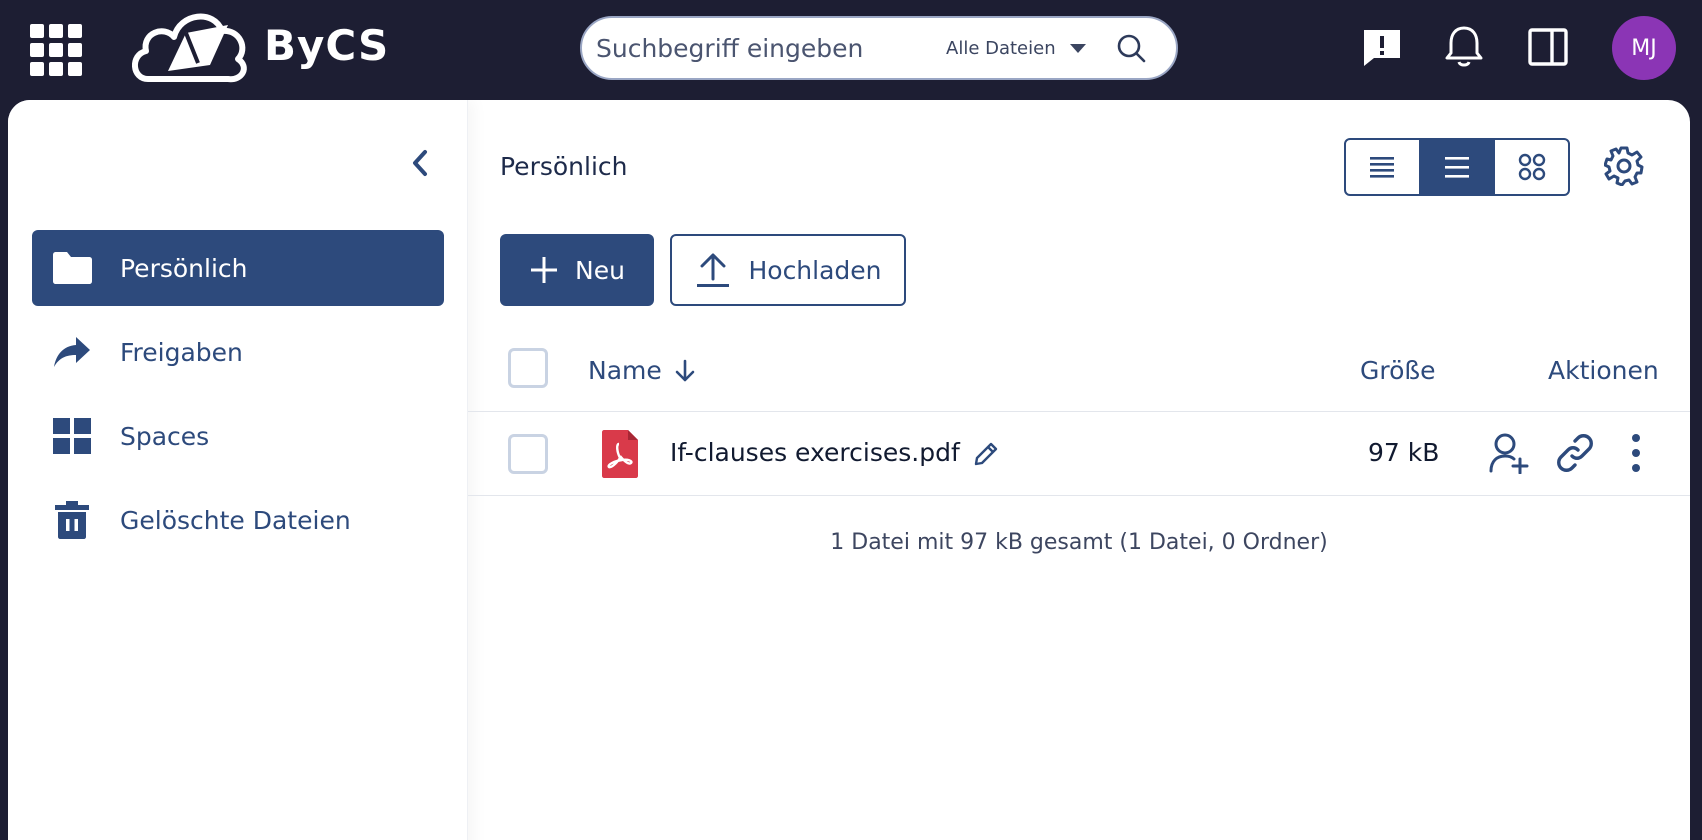  Describe the element at coordinates (986, 454) in the screenshot. I see `pencil-icon` at that location.